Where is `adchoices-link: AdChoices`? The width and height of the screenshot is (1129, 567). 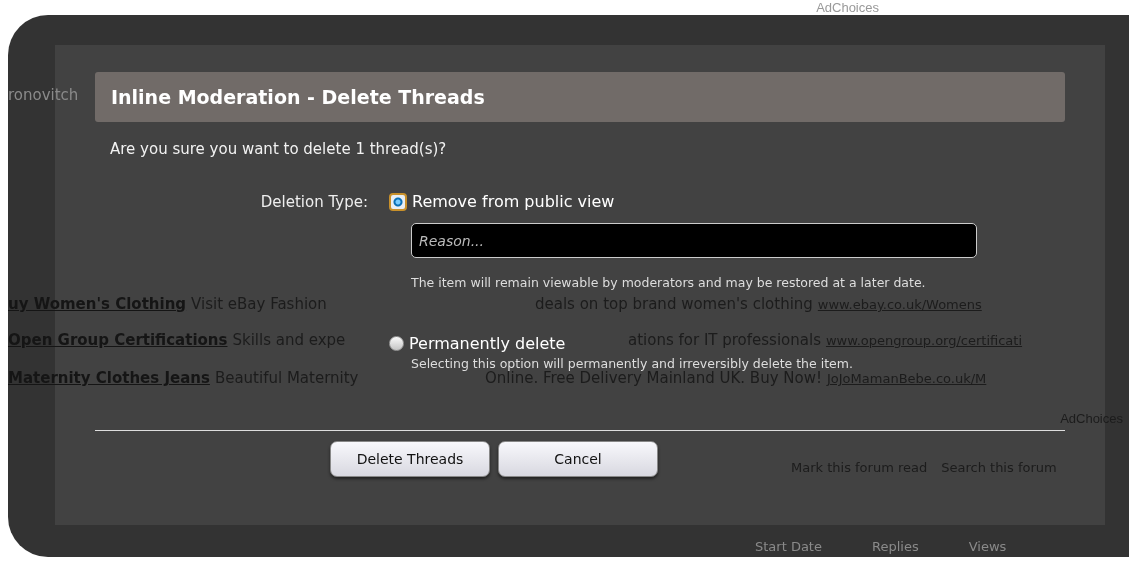
adchoices-link: AdChoices is located at coordinates (847, 7).